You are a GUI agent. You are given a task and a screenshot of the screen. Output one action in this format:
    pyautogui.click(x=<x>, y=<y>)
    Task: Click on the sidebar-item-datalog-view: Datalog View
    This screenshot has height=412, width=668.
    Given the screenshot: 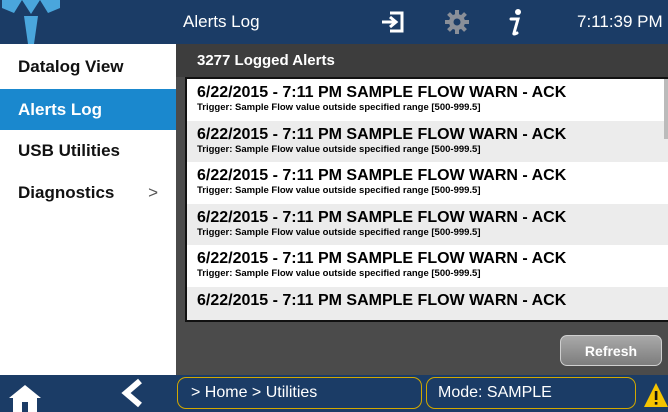 What is the action you would take?
    pyautogui.click(x=88, y=66)
    